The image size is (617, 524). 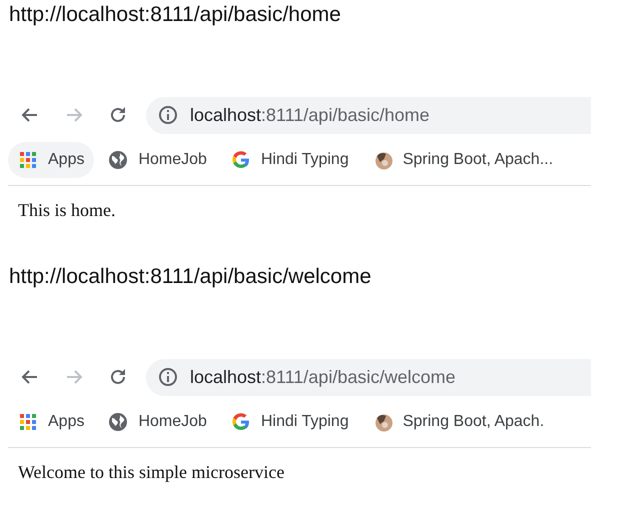 I want to click on url-caption: http://localhost:8111/api/basic/welcome, so click(x=190, y=277).